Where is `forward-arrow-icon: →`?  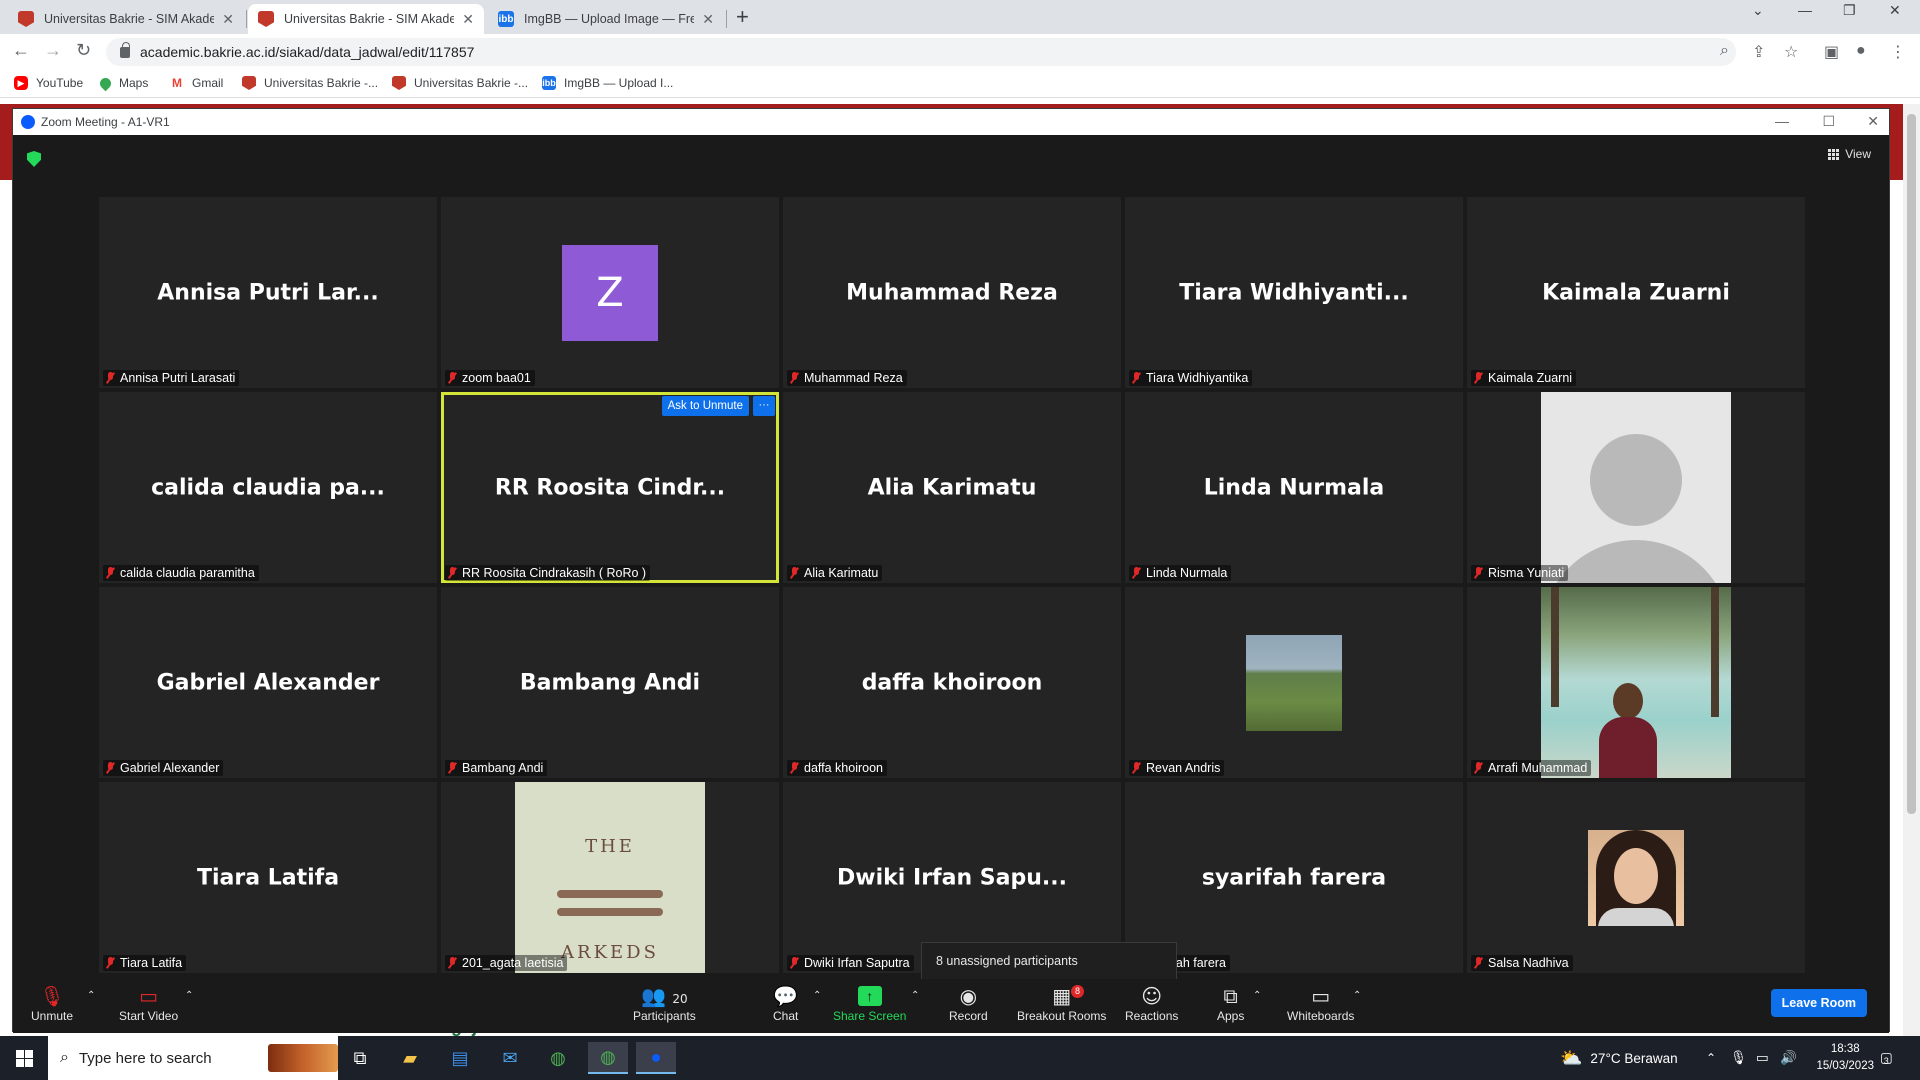 forward-arrow-icon: → is located at coordinates (53, 50).